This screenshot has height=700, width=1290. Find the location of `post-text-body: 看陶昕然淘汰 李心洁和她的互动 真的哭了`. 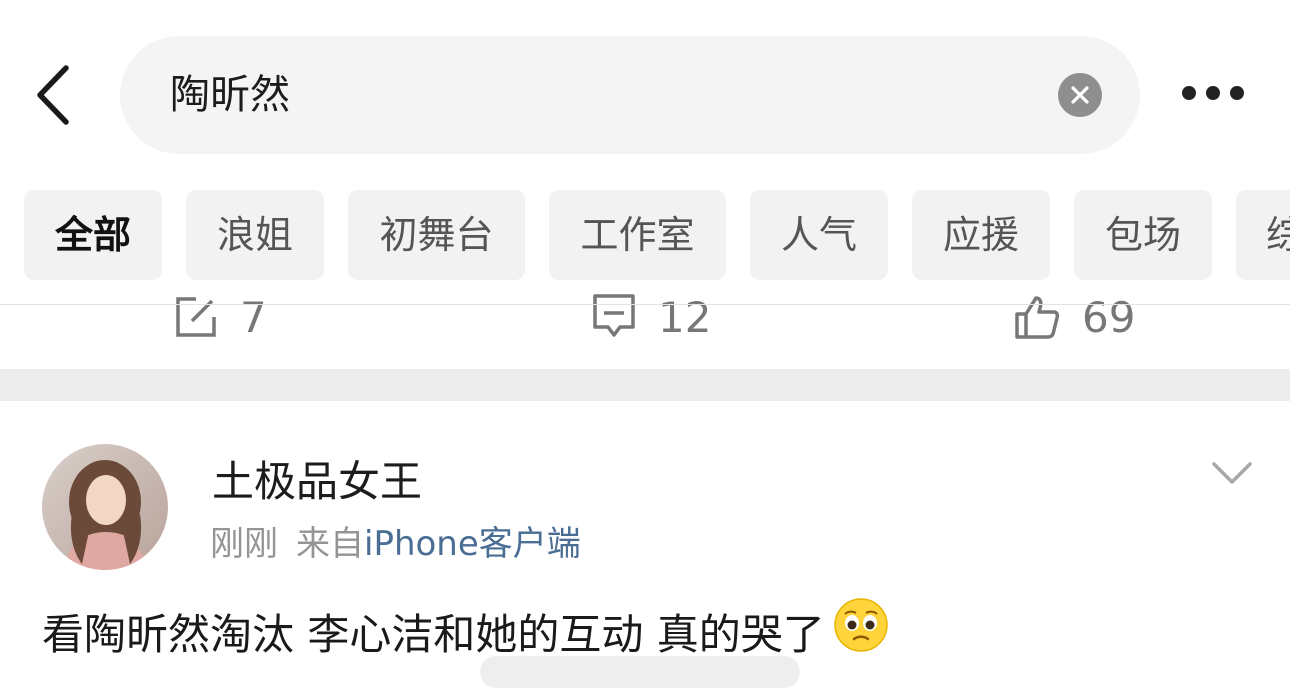

post-text-body: 看陶昕然淘汰 李心洁和她的互动 真的哭了 is located at coordinates (433, 634).